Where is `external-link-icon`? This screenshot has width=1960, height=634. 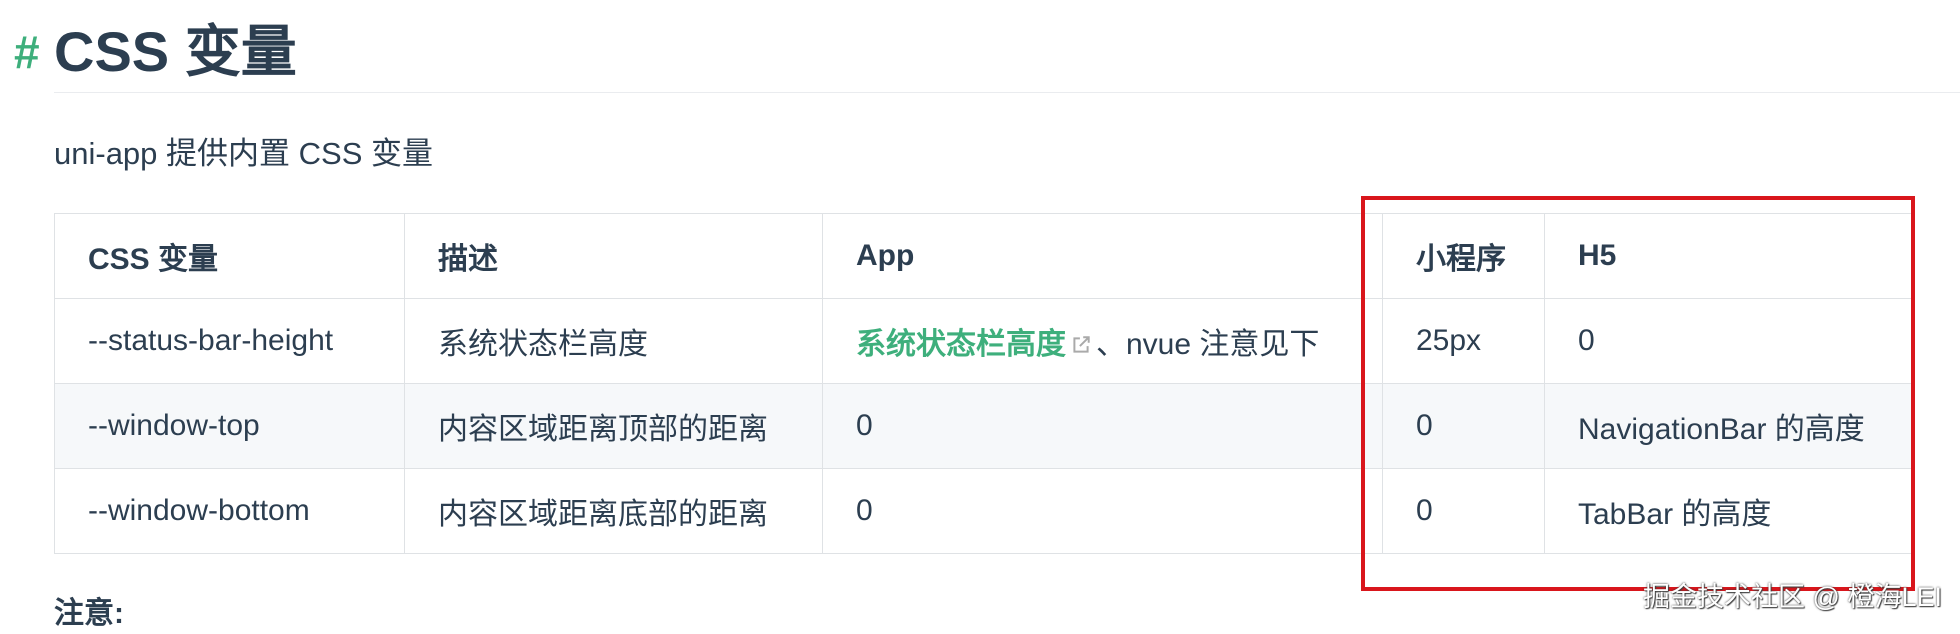
external-link-icon is located at coordinates (1081, 344).